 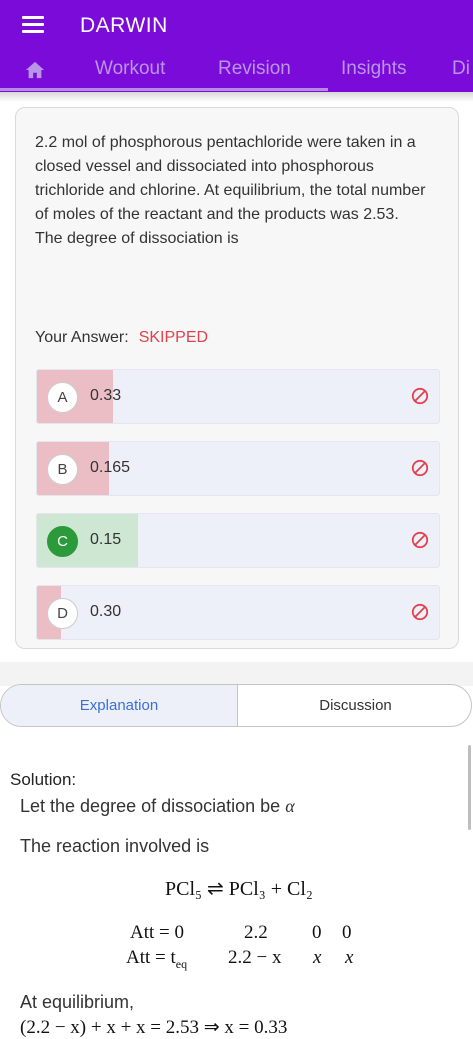 I want to click on option-b: B 0.165, so click(x=238, y=468).